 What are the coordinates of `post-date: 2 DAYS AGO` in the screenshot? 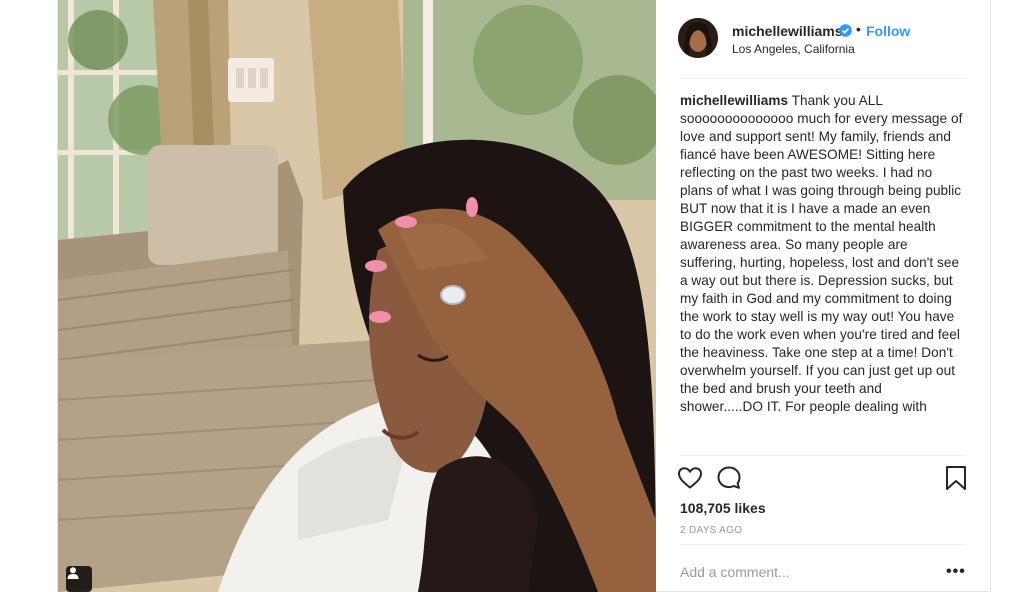 It's located at (711, 530).